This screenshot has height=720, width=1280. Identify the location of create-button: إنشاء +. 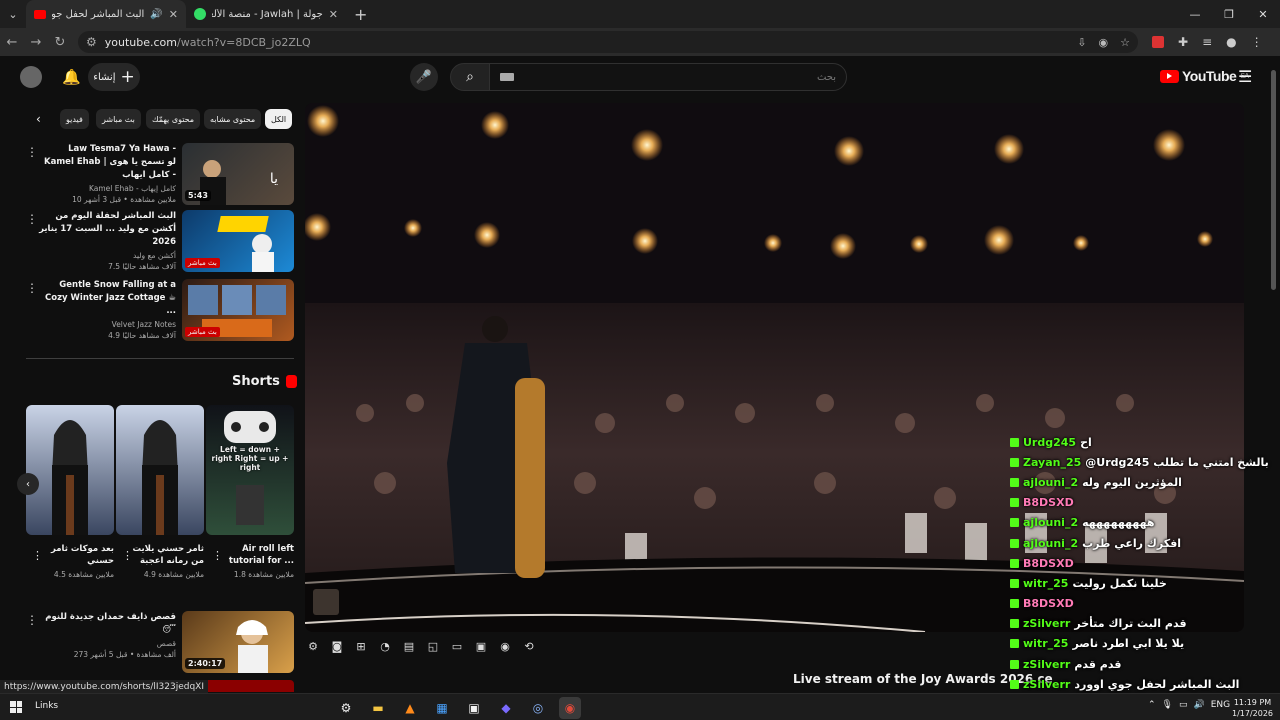
(114, 77).